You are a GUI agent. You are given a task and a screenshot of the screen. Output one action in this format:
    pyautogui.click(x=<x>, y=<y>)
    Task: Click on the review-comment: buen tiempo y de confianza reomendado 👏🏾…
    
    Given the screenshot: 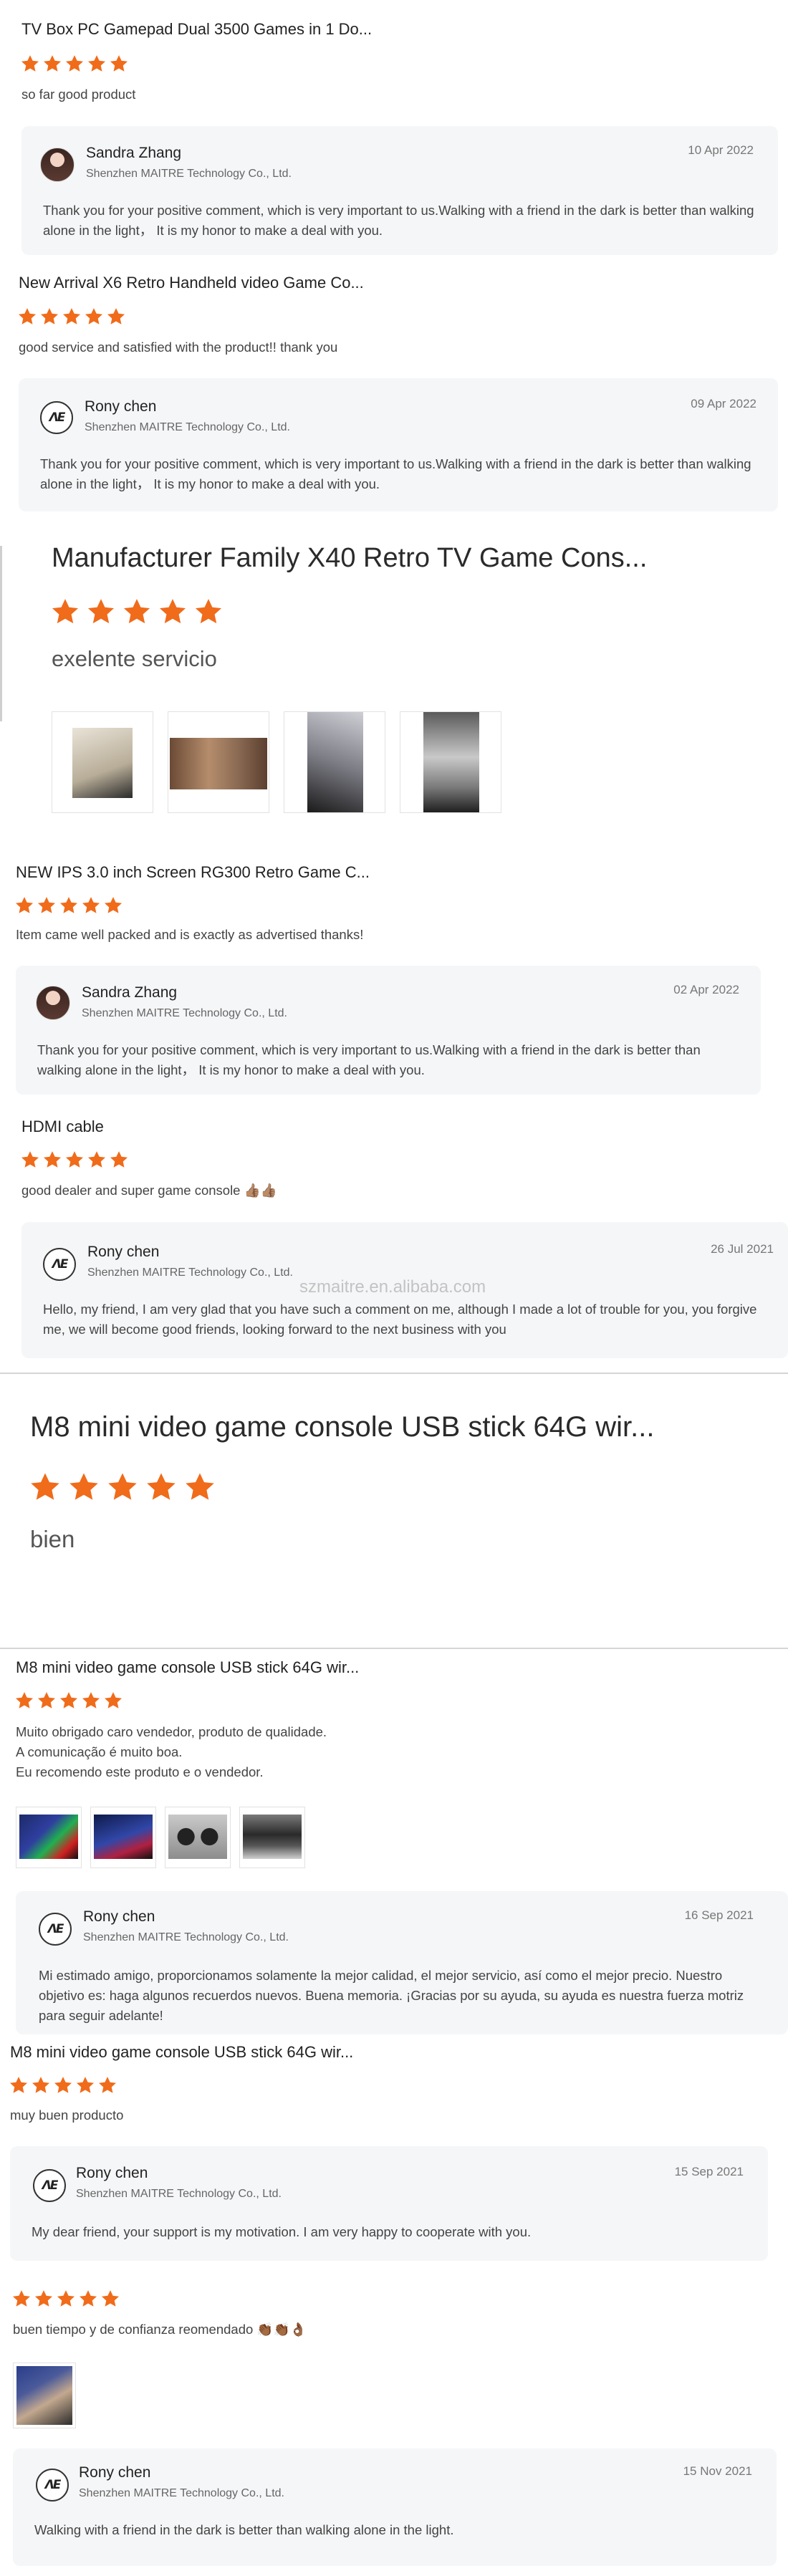 What is the action you would take?
    pyautogui.click(x=160, y=2330)
    